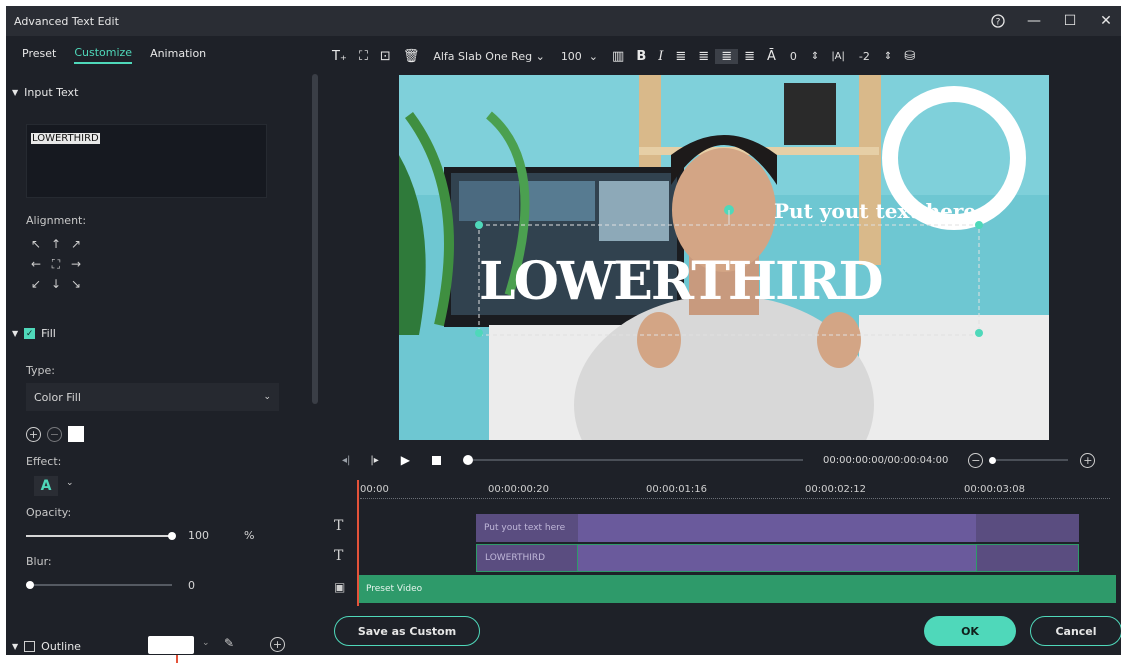 This screenshot has height=663, width=1121. What do you see at coordinates (909, 56) in the screenshot?
I see `layers-icon: ⛁` at bounding box center [909, 56].